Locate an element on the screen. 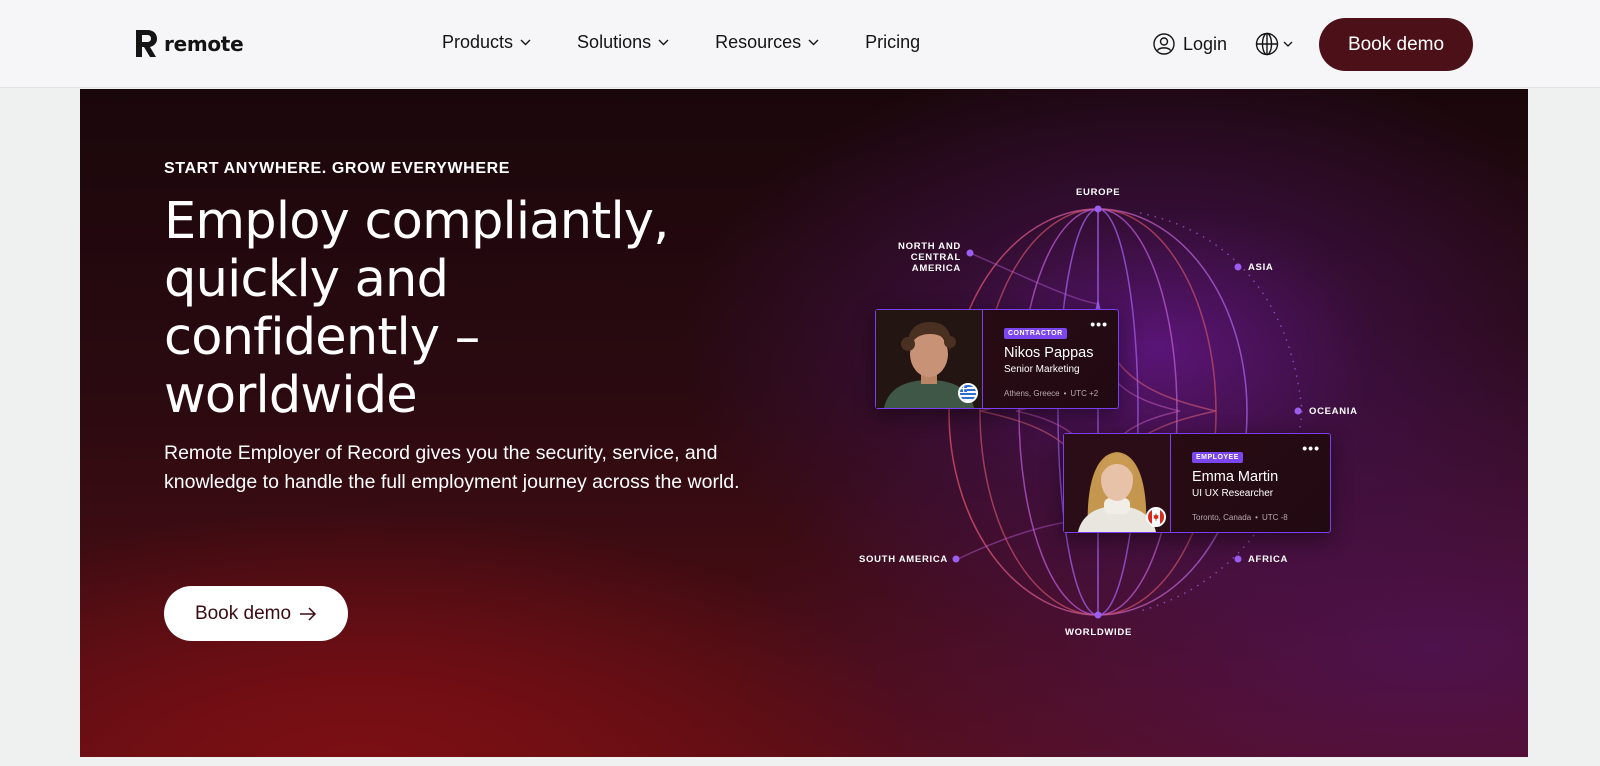  login-link: Login is located at coordinates (1190, 44).